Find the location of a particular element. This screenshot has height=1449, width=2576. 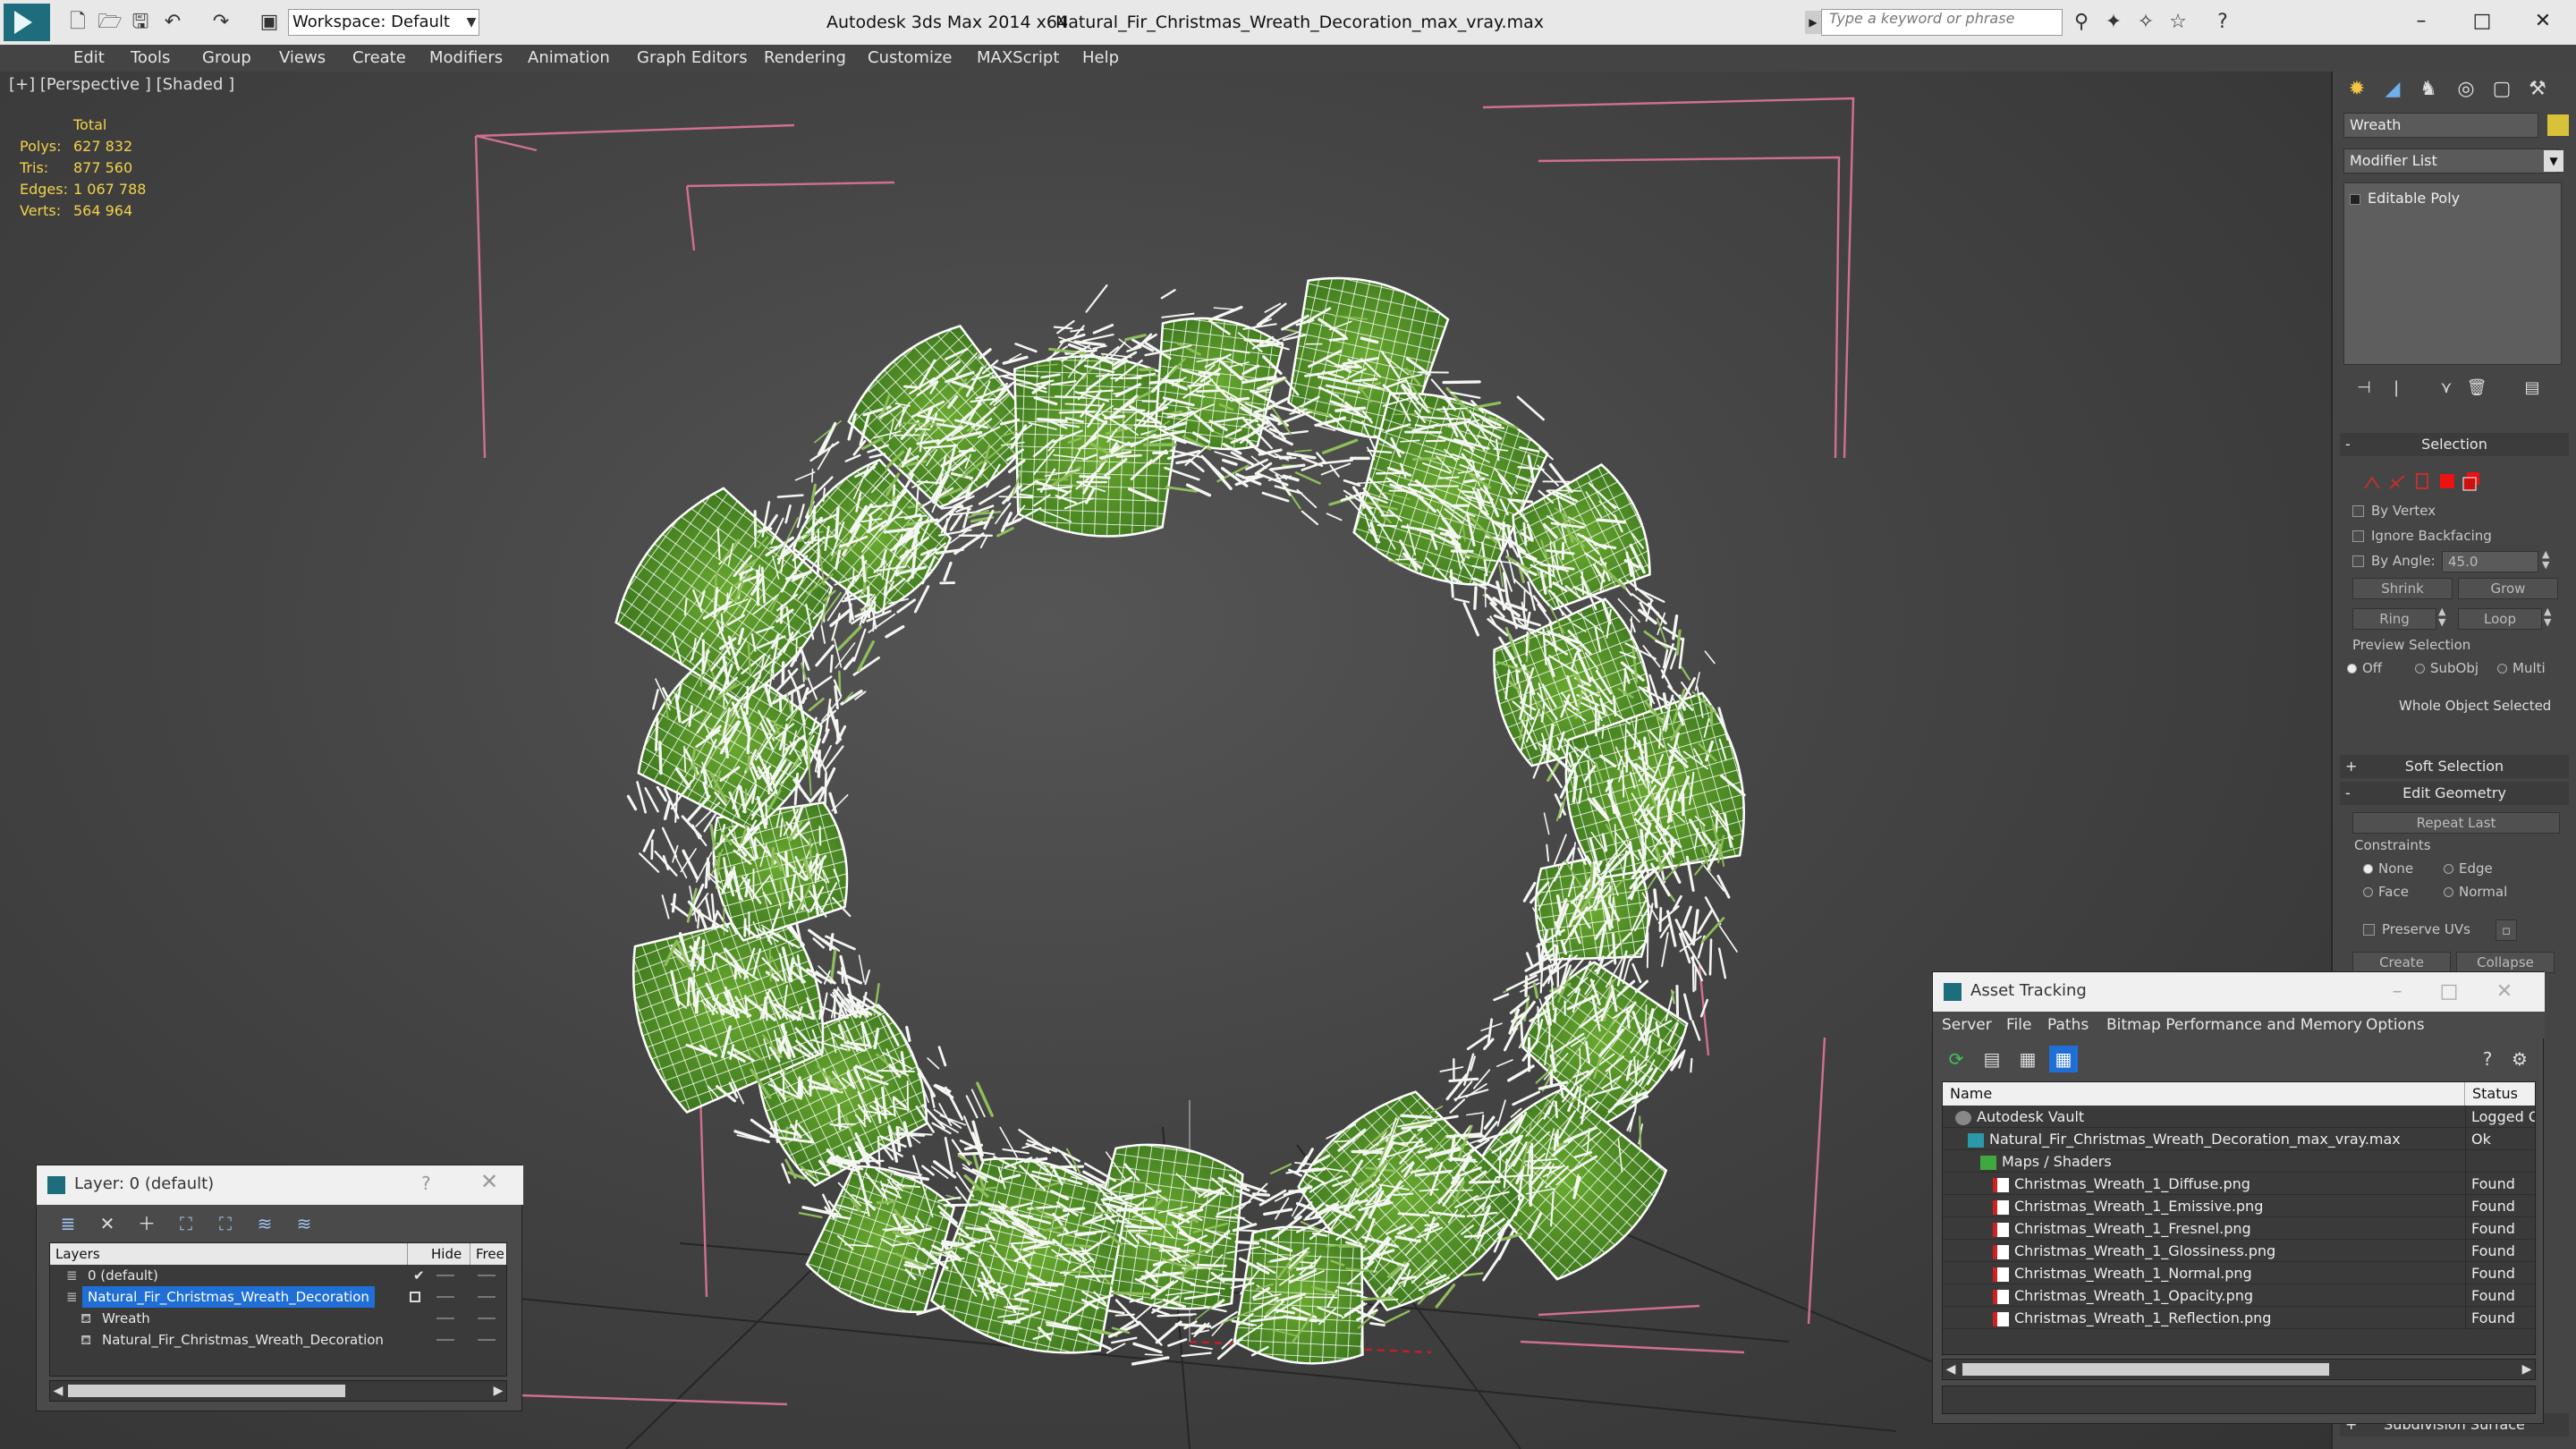

polygon-mode-icon is located at coordinates (2447, 481).